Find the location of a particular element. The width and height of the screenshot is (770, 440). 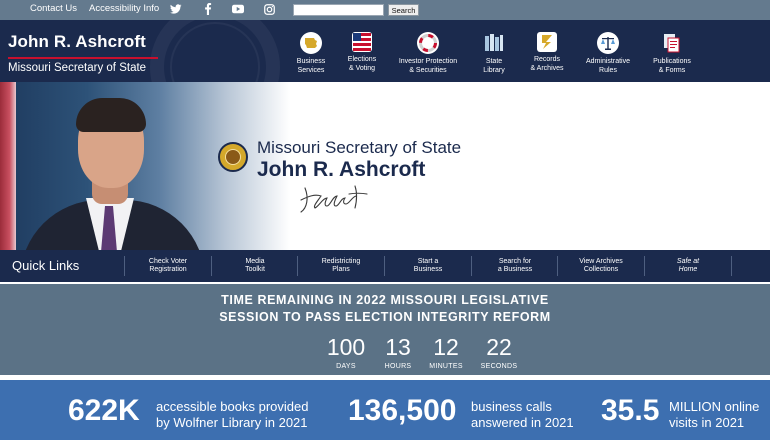

nav-publications-forms: Publications & Forms is located at coordinates (672, 53).